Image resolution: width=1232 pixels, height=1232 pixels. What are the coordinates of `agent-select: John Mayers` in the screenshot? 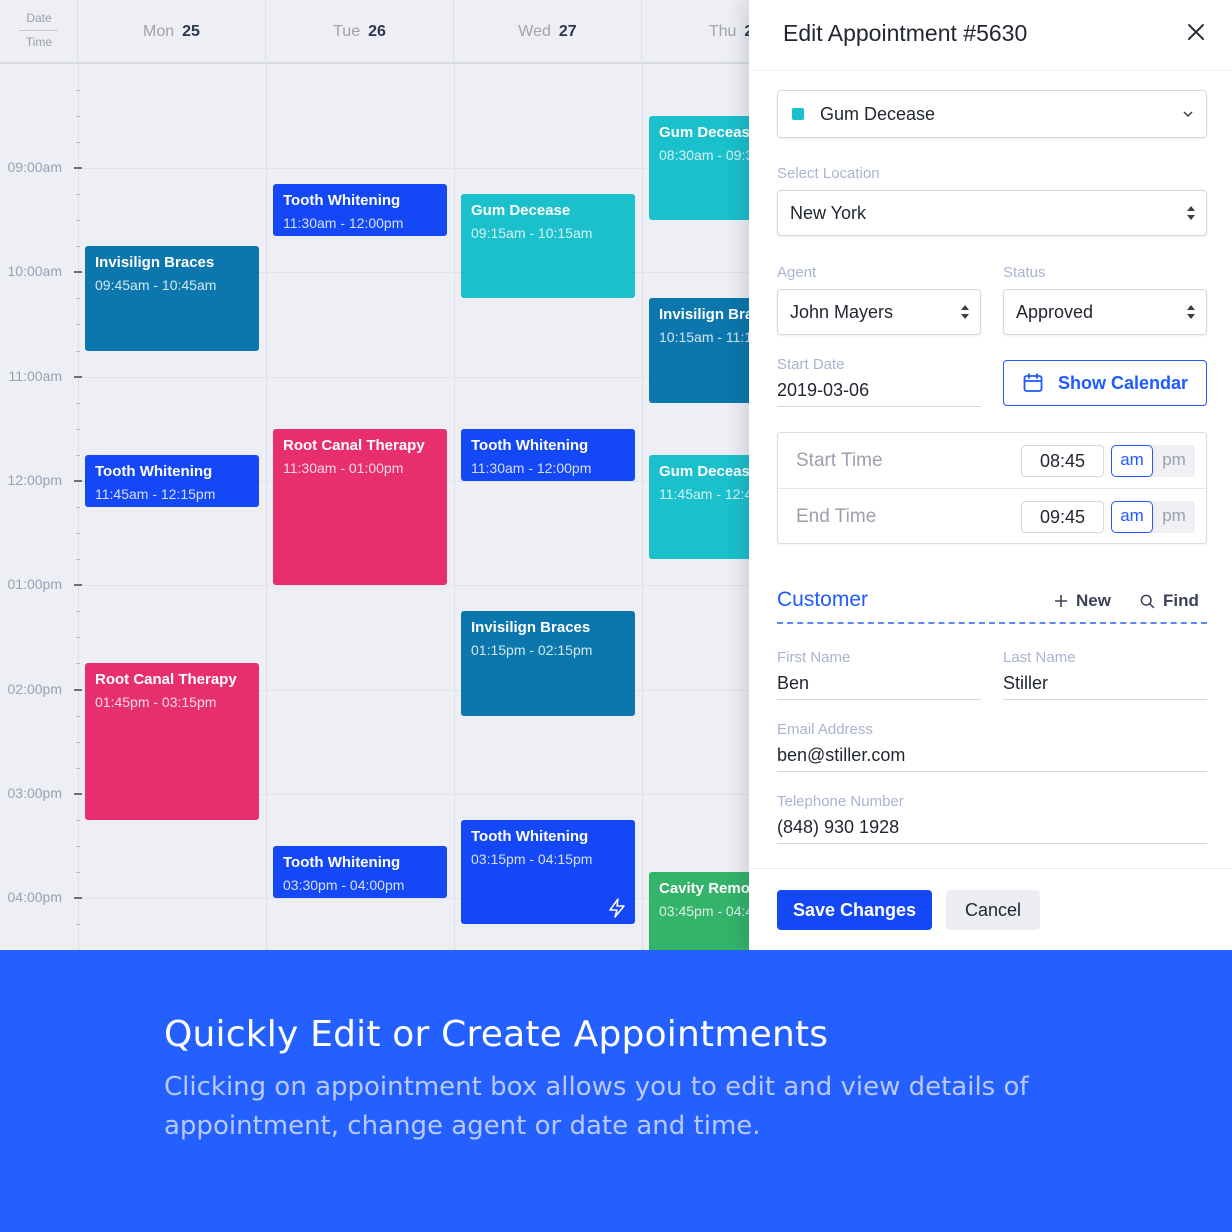 It's located at (879, 312).